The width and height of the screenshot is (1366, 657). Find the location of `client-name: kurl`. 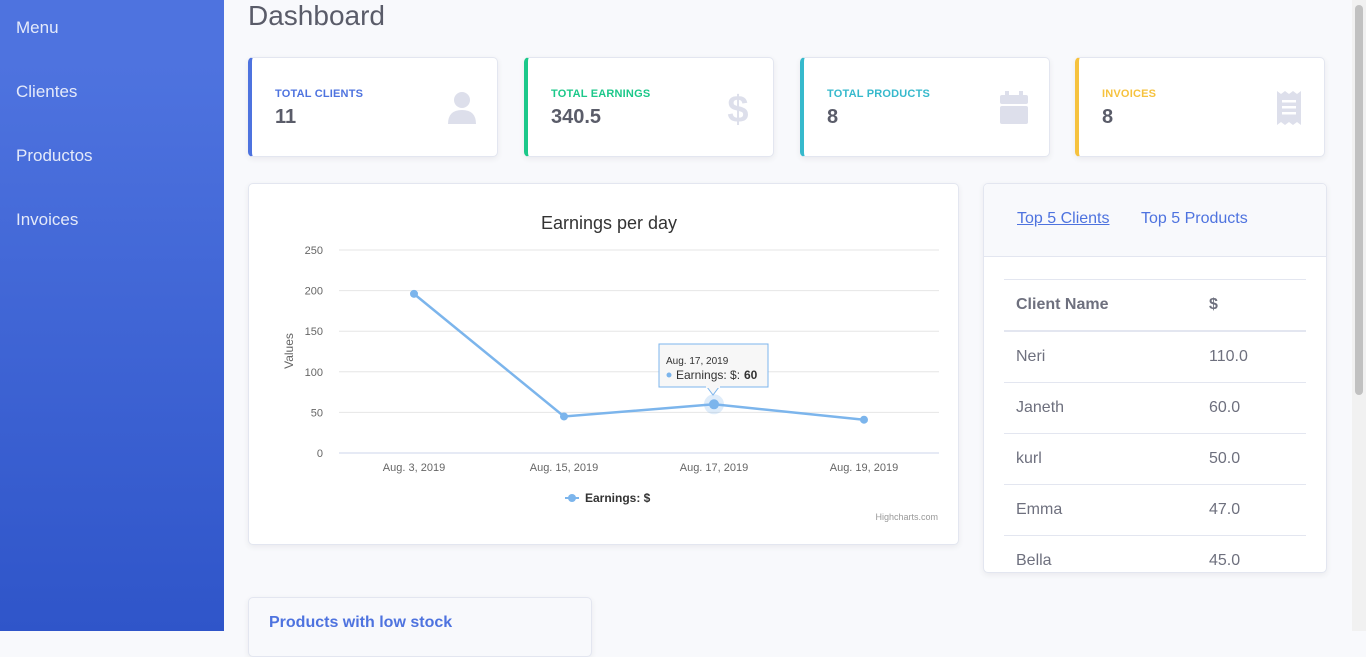

client-name: kurl is located at coordinates (1100, 459).